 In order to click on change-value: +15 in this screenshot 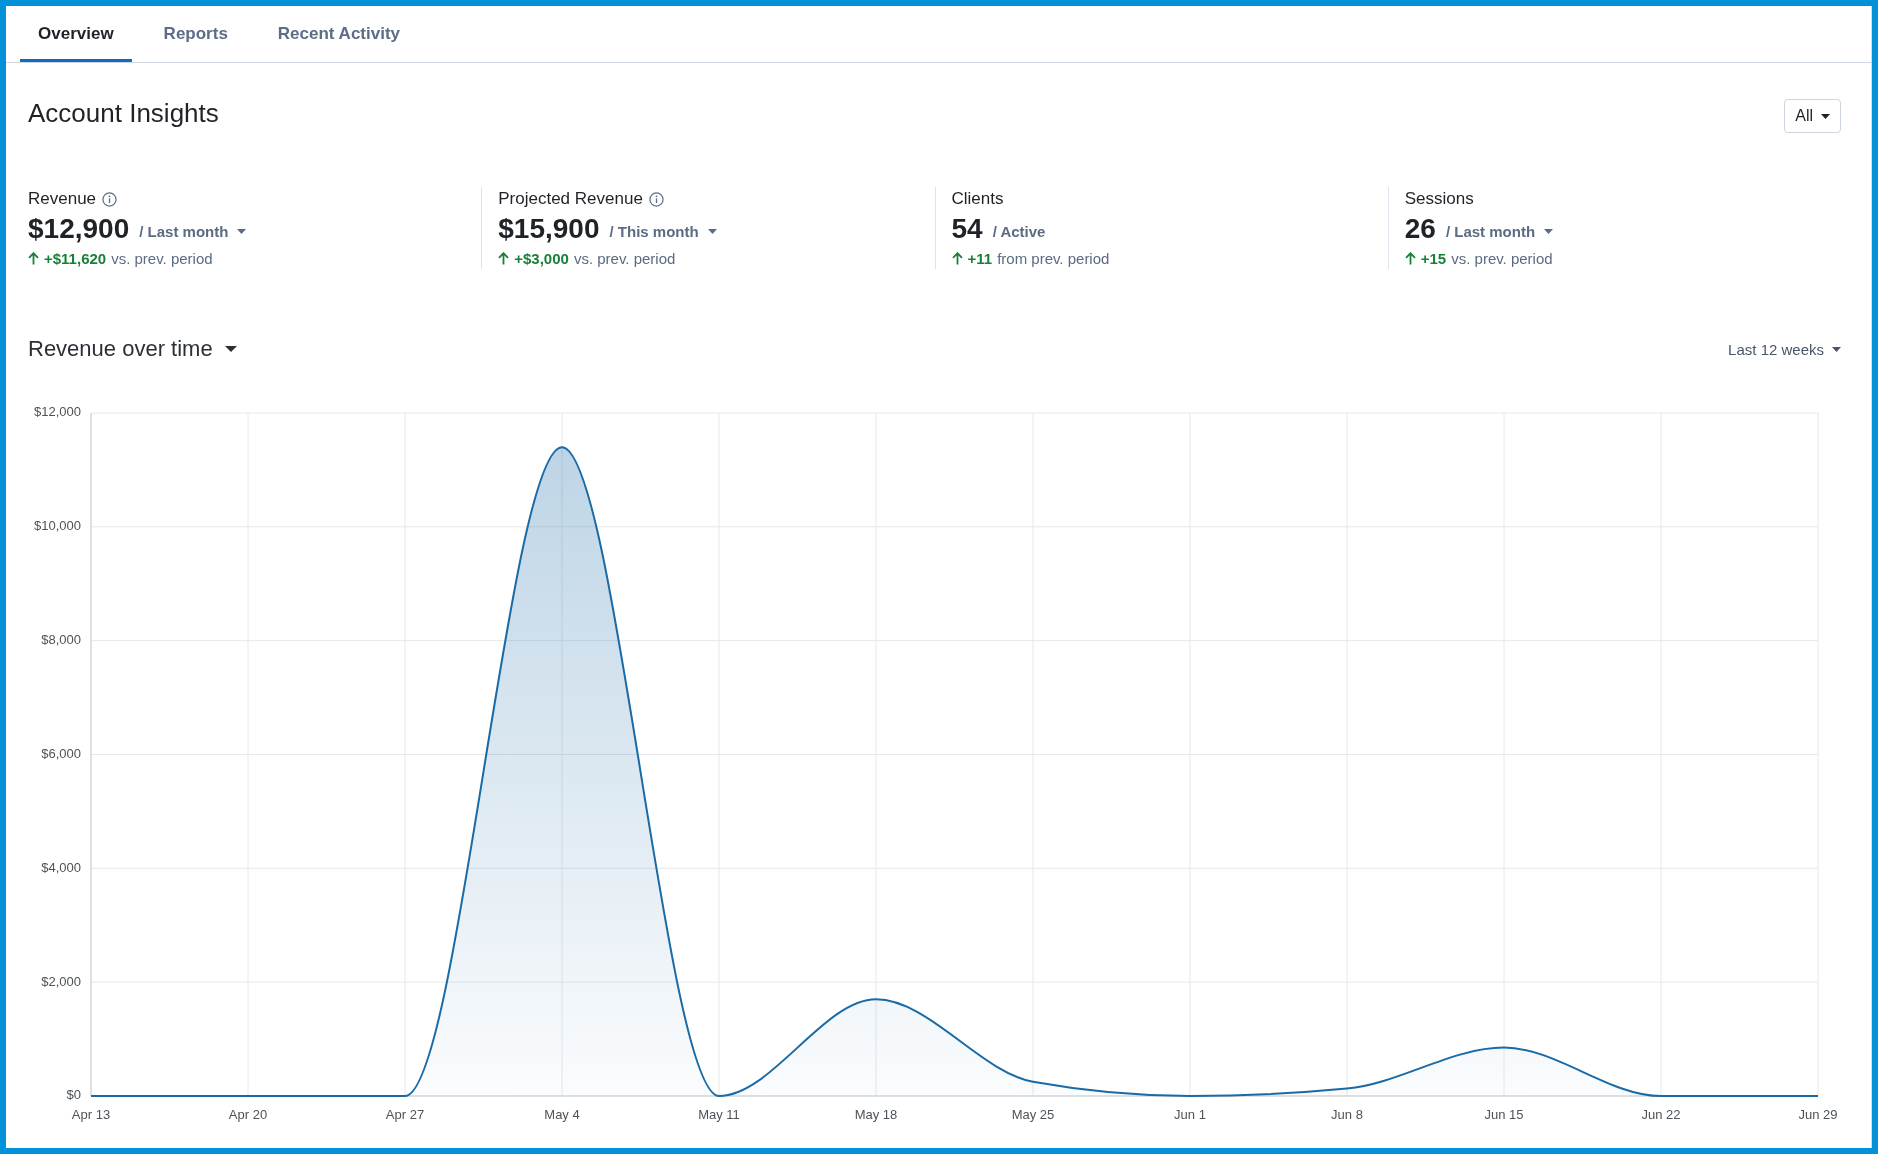, I will do `click(1433, 258)`.